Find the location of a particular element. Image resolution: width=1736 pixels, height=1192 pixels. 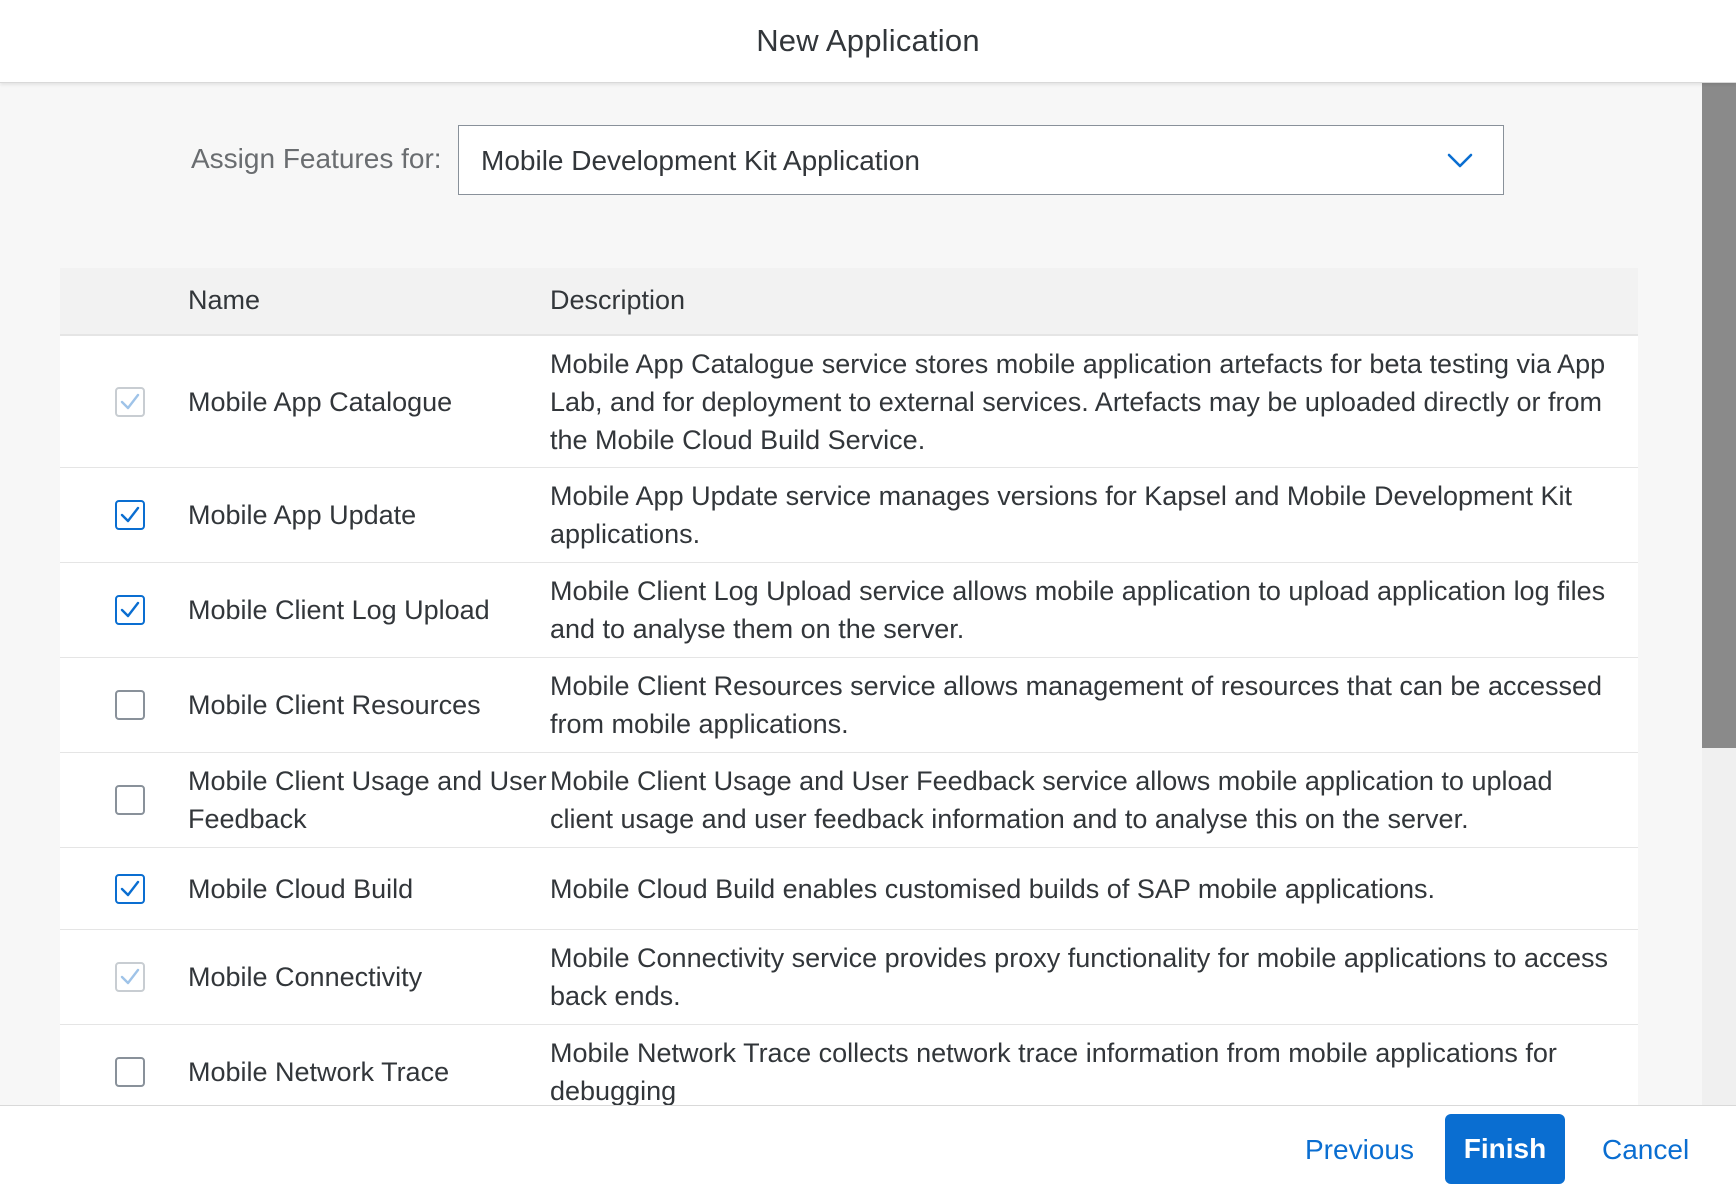

dialog-header: New Application is located at coordinates (868, 41).